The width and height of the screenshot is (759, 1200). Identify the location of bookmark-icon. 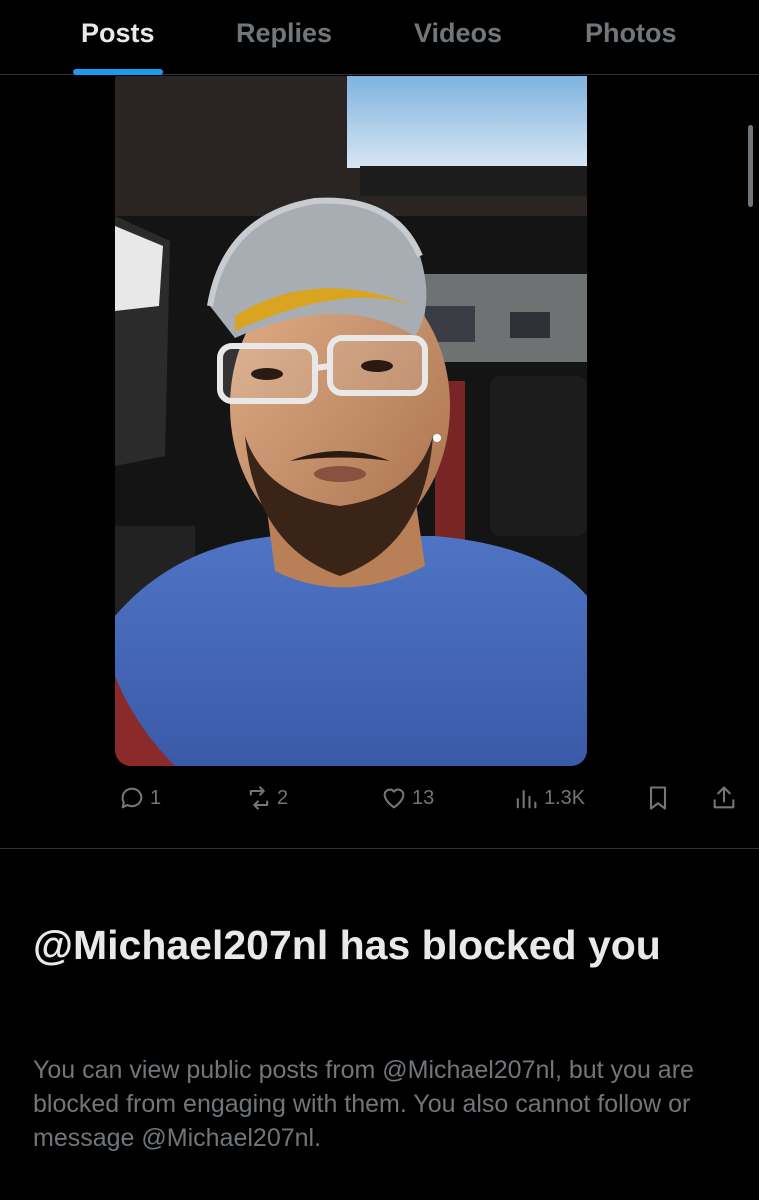
(658, 798).